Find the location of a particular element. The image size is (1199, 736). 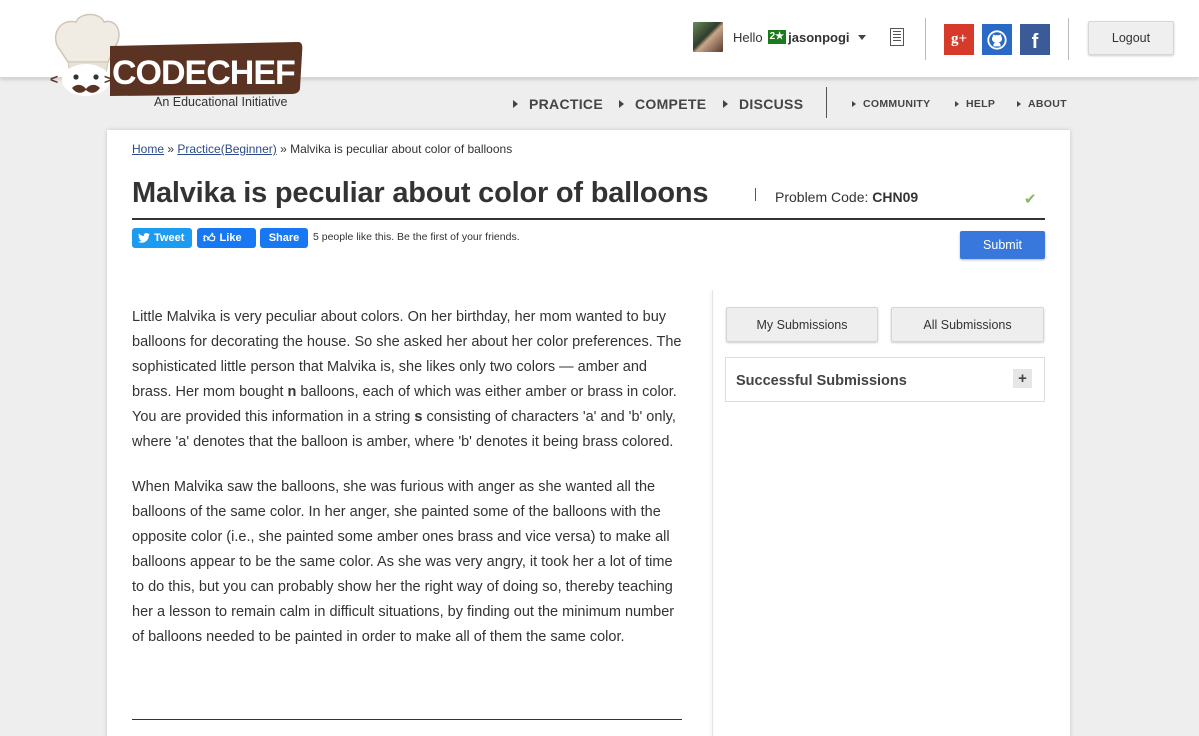

github-icon is located at coordinates (997, 39).